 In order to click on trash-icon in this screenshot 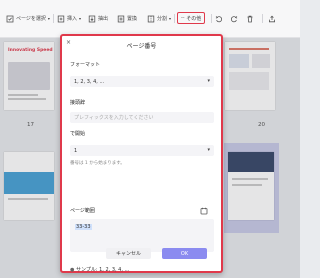, I will do `click(250, 19)`.